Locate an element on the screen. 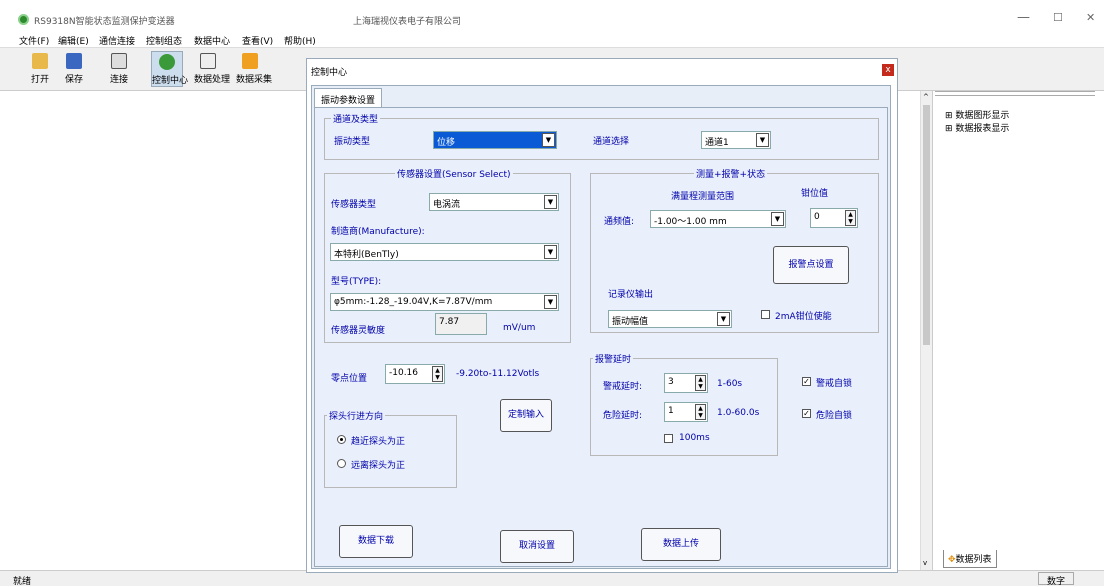 The image size is (1104, 587). model-label: 型号(TYPE): is located at coordinates (356, 282).